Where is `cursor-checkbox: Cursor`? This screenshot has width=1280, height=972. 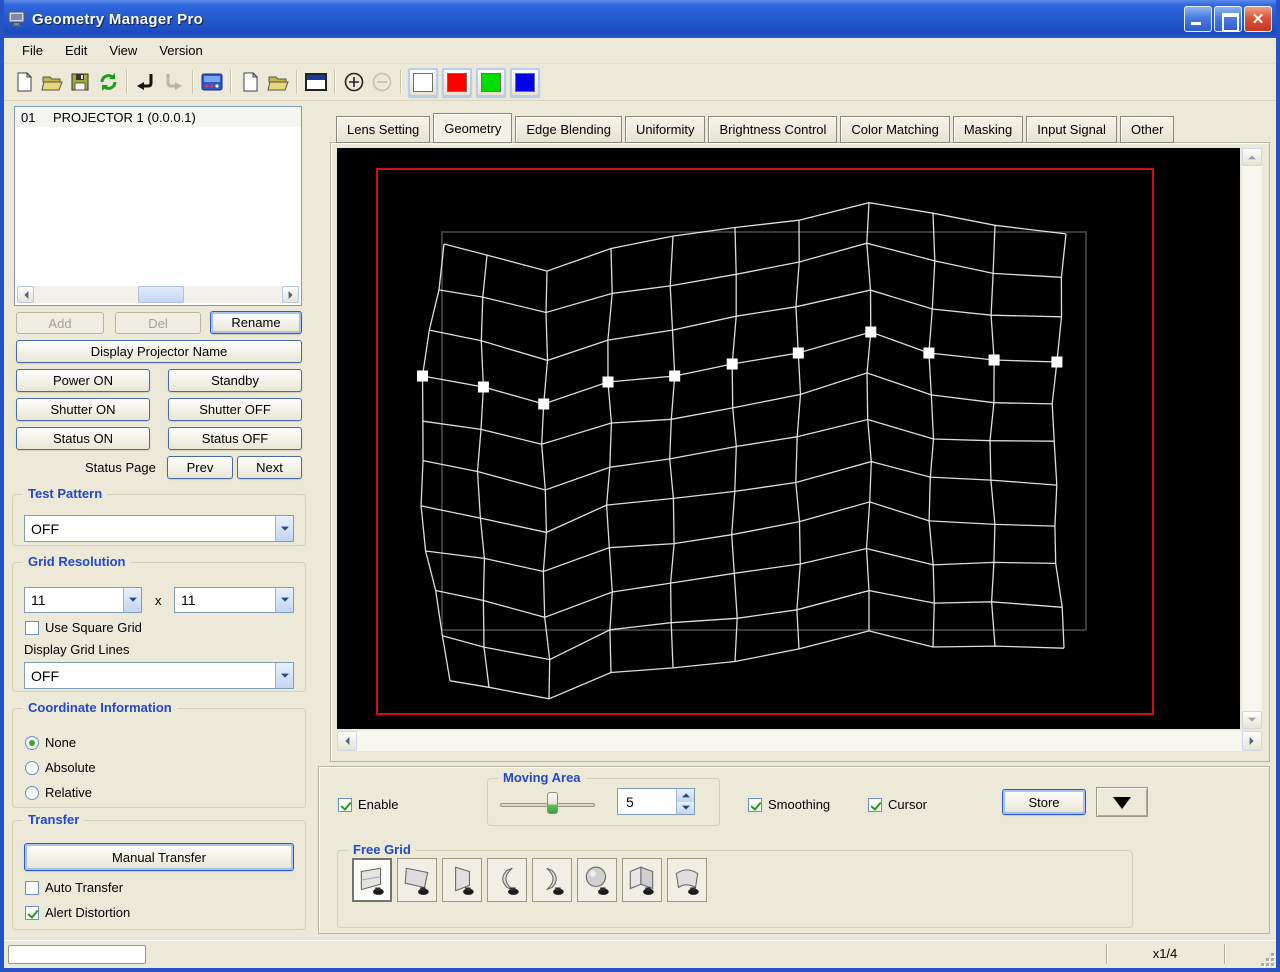 cursor-checkbox: Cursor is located at coordinates (897, 804).